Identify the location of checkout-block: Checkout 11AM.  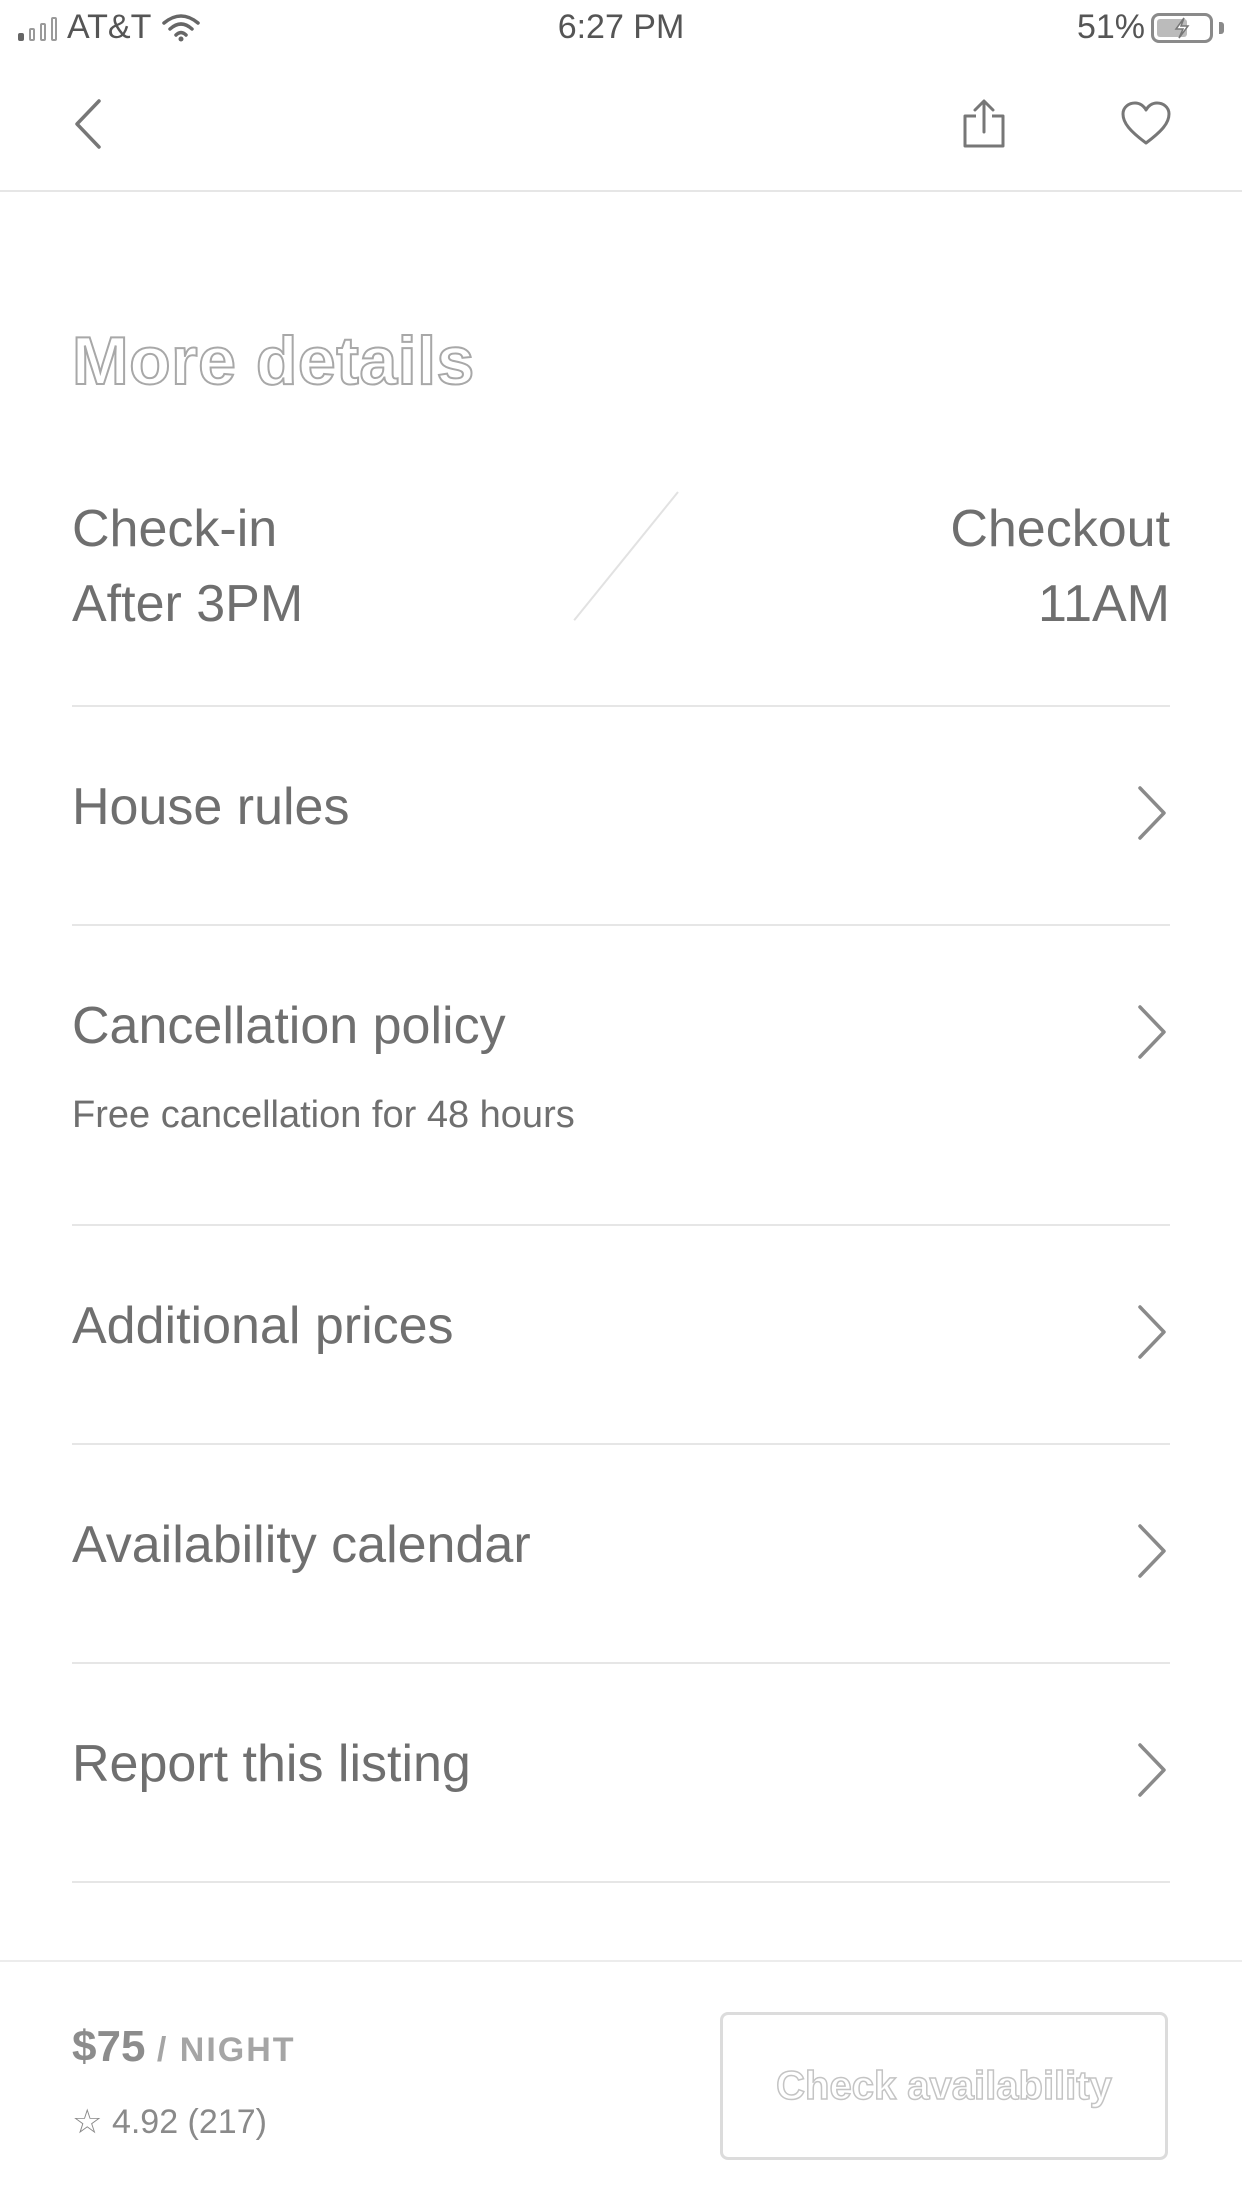
(1060, 567).